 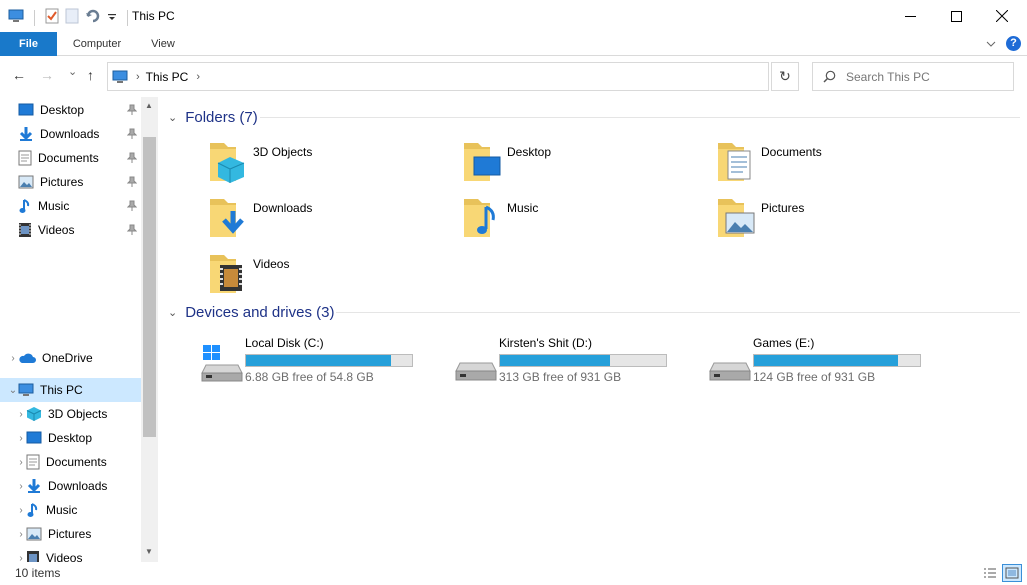 I want to click on folder-documents: Documents, so click(x=841, y=163).